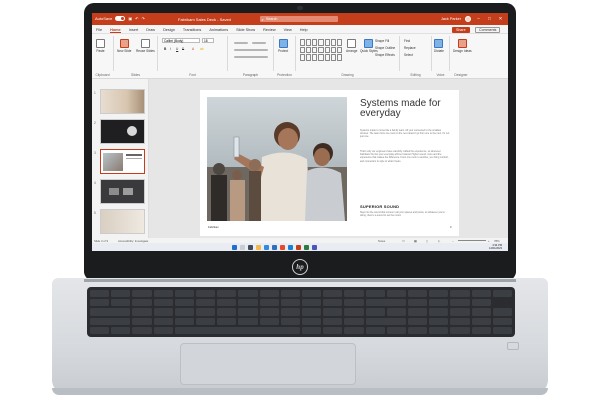  Describe the element at coordinates (462, 46) in the screenshot. I see `design-ideas-button: Design Ideas` at that location.